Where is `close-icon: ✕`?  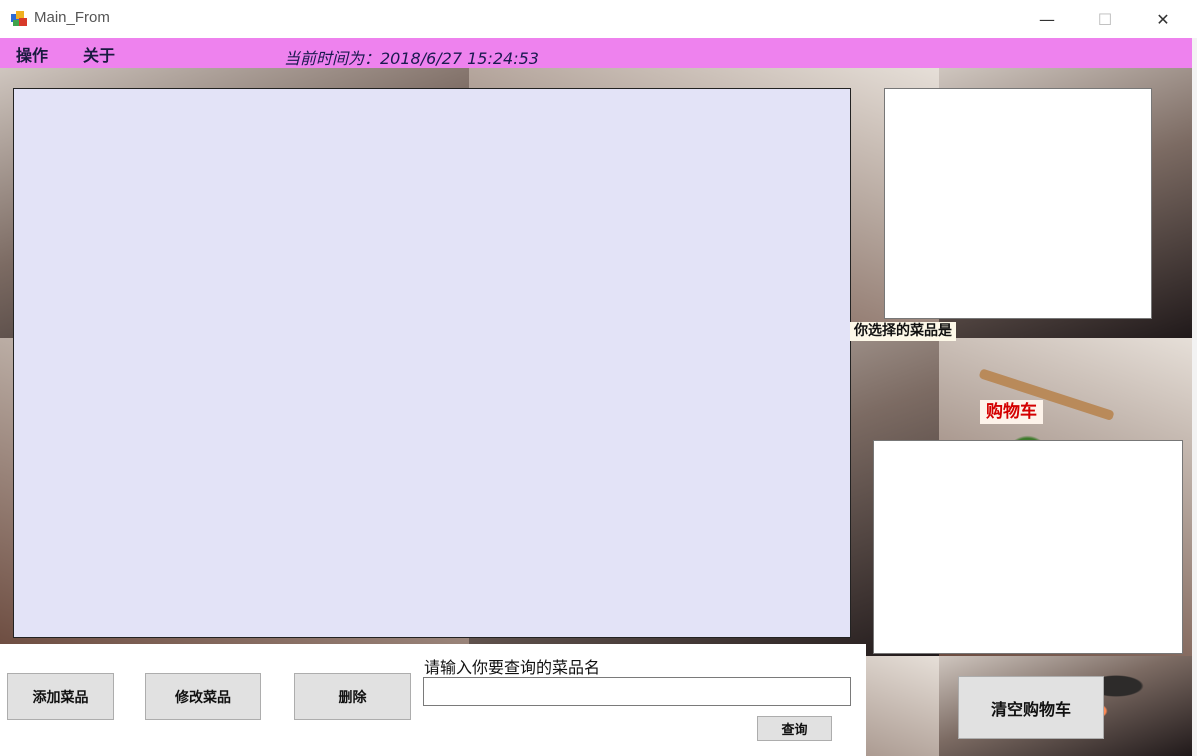
close-icon: ✕ is located at coordinates (1163, 19).